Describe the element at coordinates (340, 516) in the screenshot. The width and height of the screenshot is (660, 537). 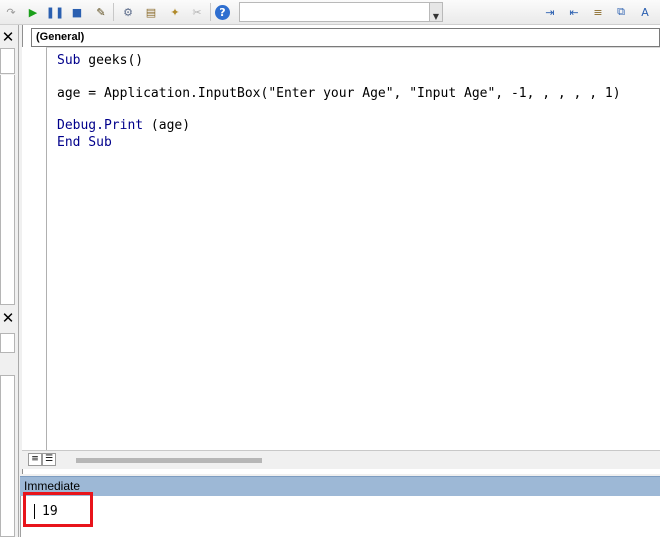
I see `immediate-window: 19` at that location.